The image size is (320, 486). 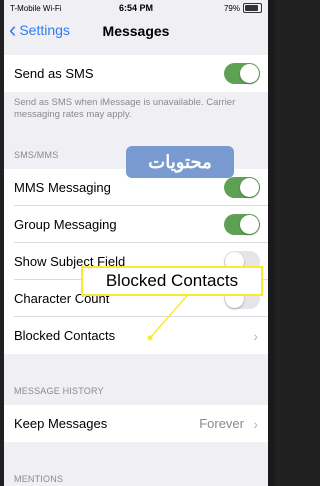 I want to click on callout-pointer, so click(x=170, y=315).